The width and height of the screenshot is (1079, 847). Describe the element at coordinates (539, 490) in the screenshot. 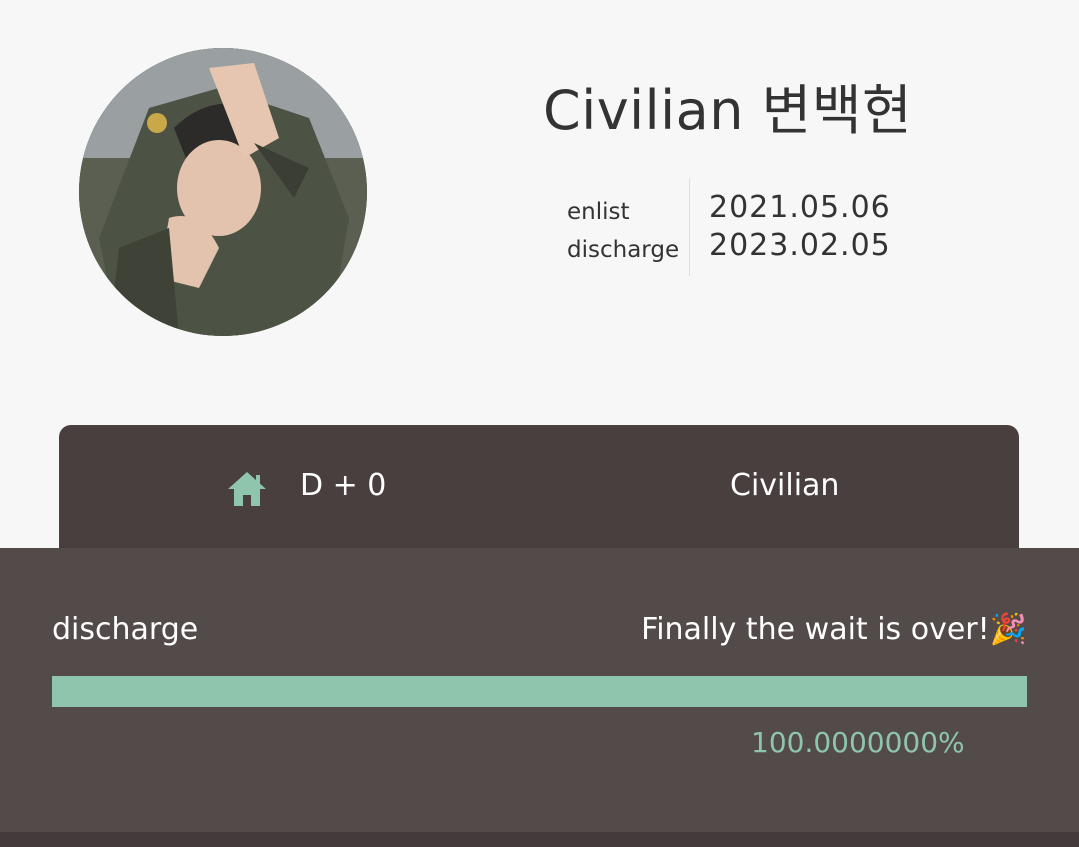

I see `dday-card` at that location.